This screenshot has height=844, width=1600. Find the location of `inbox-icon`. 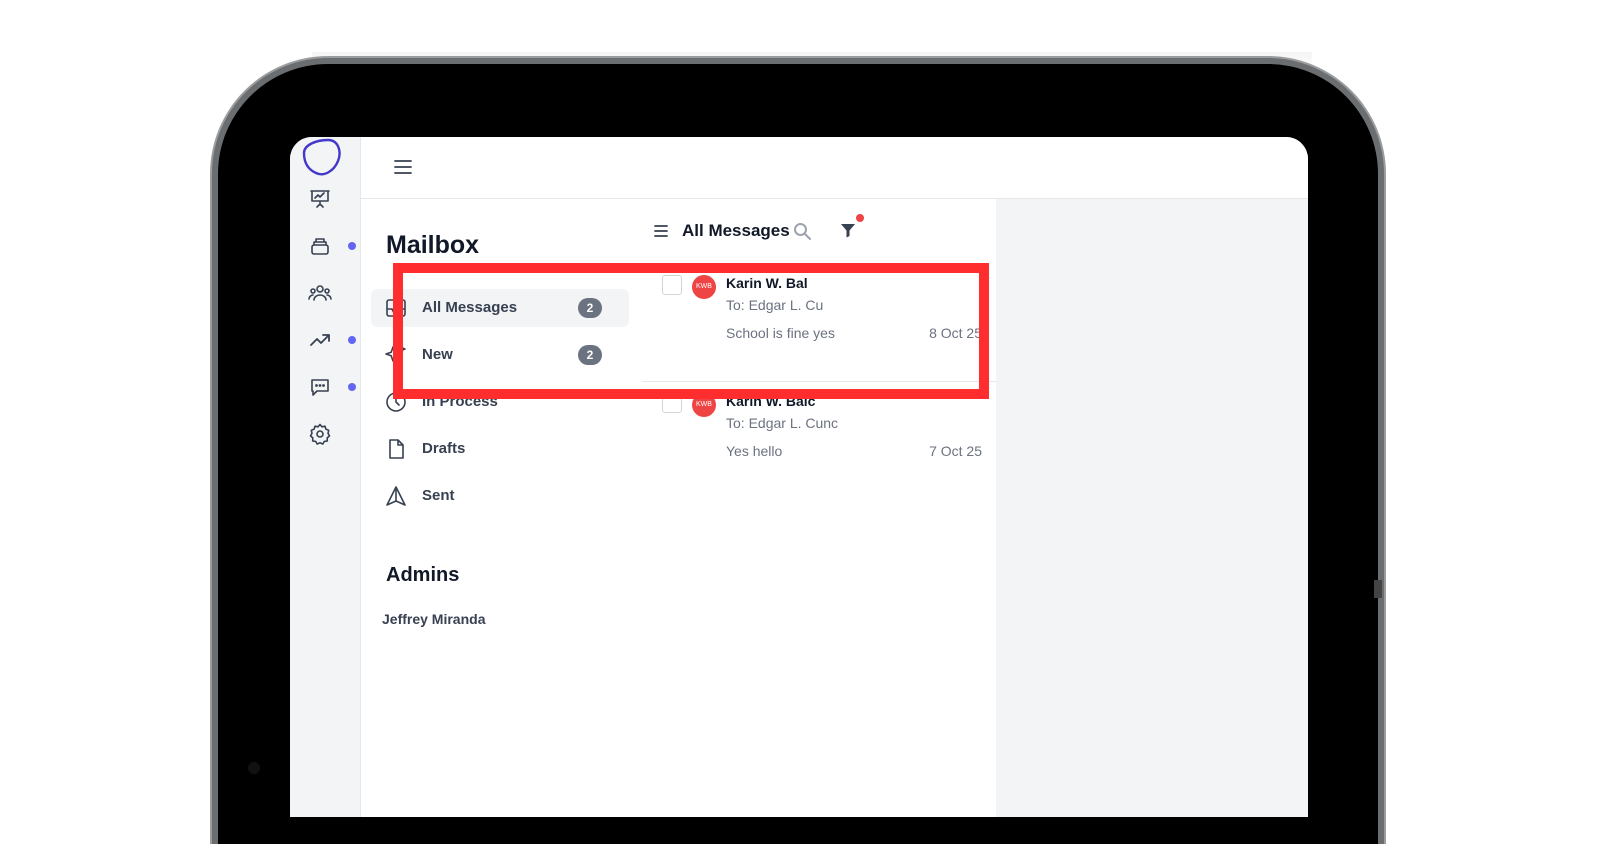

inbox-icon is located at coordinates (396, 308).